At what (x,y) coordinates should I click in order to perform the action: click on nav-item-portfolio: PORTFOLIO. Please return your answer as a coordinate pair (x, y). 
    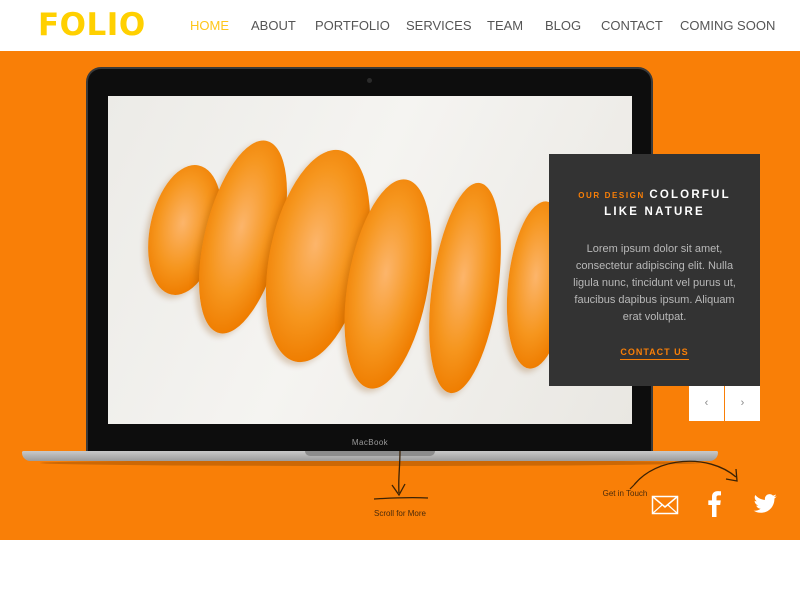
    Looking at the image, I should click on (352, 25).